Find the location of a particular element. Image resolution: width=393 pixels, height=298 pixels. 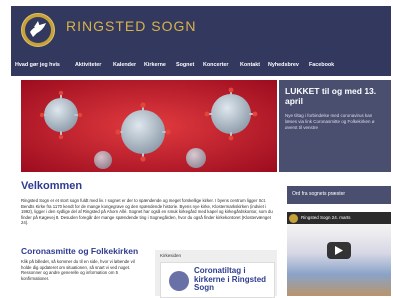

video-title: Ringsted Sogn 24. marts is located at coordinates (345, 217).